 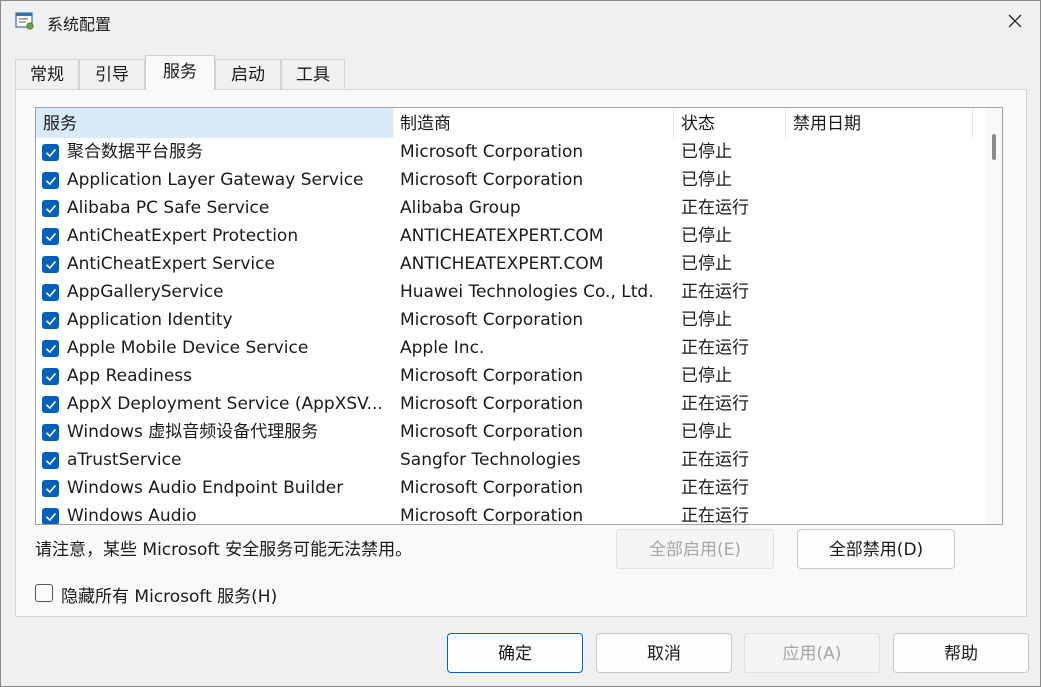 What do you see at coordinates (248, 74) in the screenshot?
I see `tab-startup: 启动` at bounding box center [248, 74].